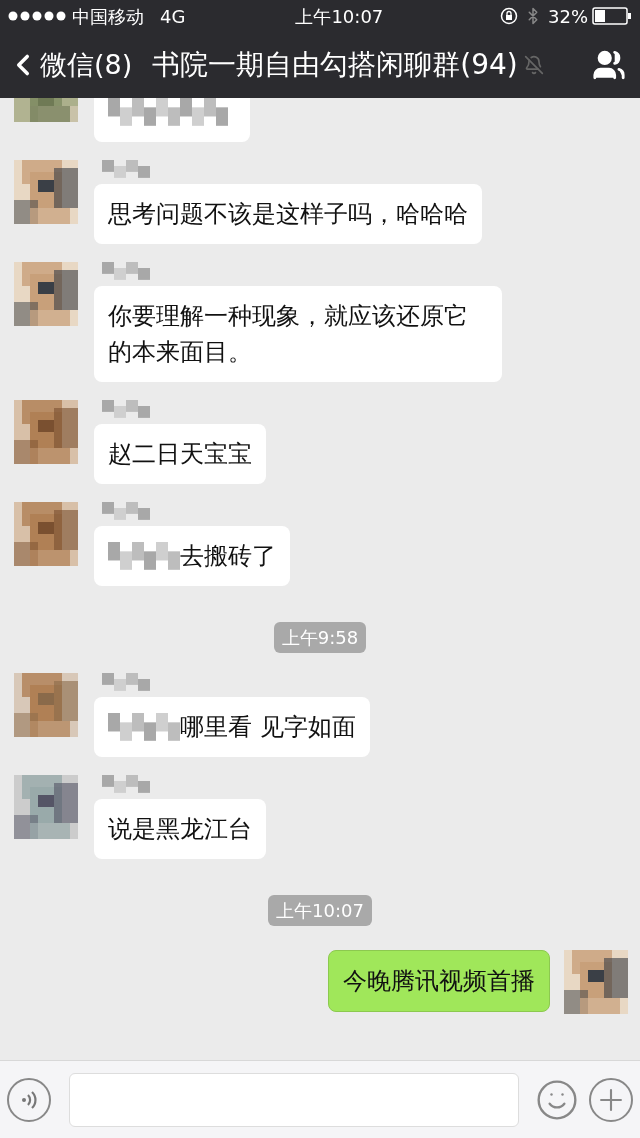 This screenshot has width=640, height=1138. Describe the element at coordinates (439, 981) in the screenshot. I see `message-text: 今晚腾讯视频首播` at that location.